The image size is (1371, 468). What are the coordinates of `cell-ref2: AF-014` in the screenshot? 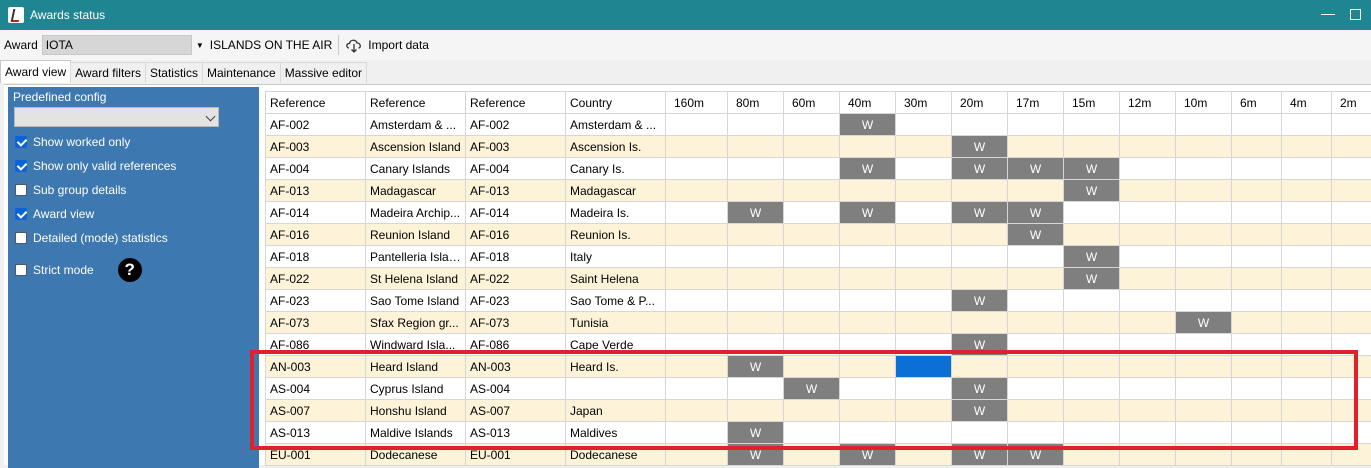 It's located at (516, 213).